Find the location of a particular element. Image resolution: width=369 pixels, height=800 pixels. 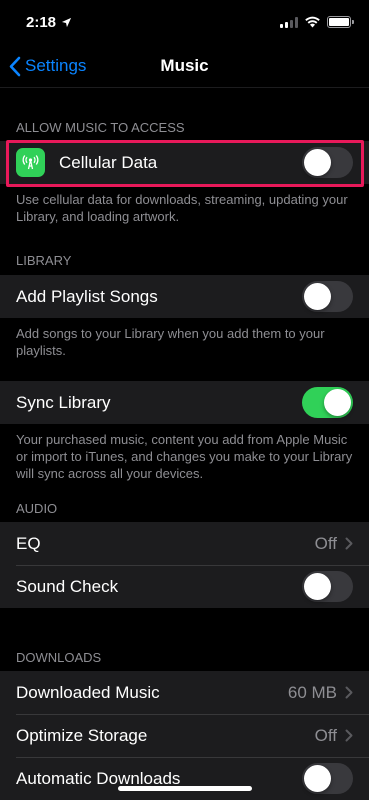

automatic-downloads-toggle is located at coordinates (327, 778).